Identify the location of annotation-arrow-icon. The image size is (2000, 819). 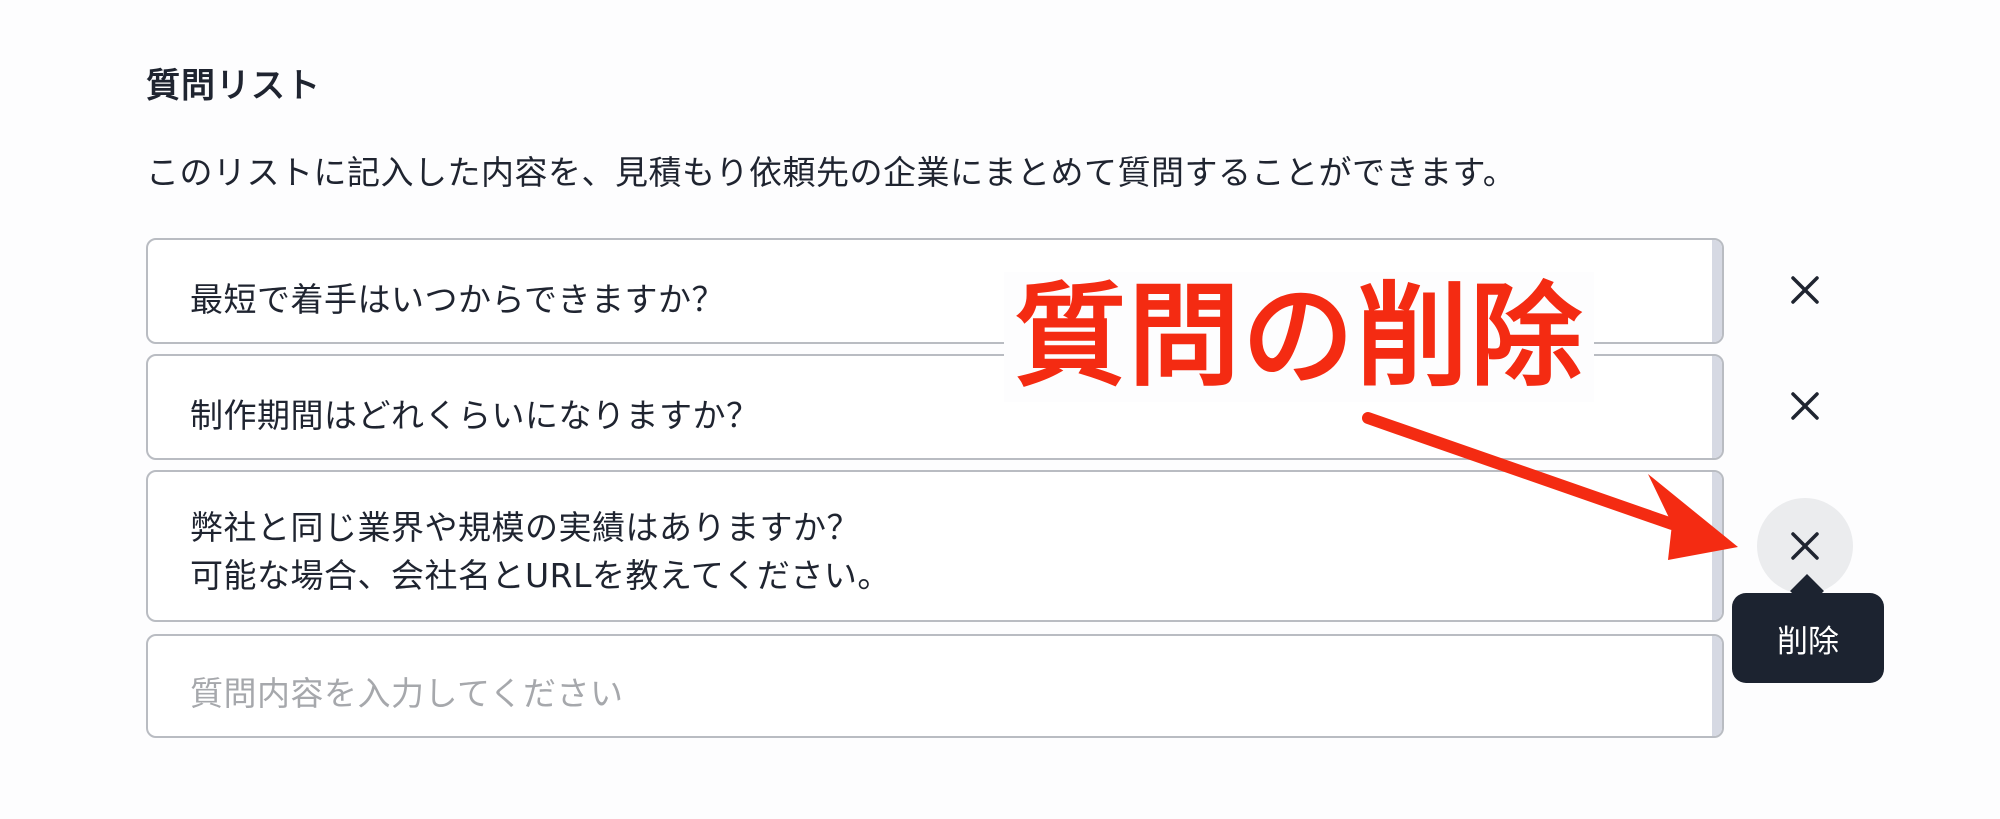
(1550, 486).